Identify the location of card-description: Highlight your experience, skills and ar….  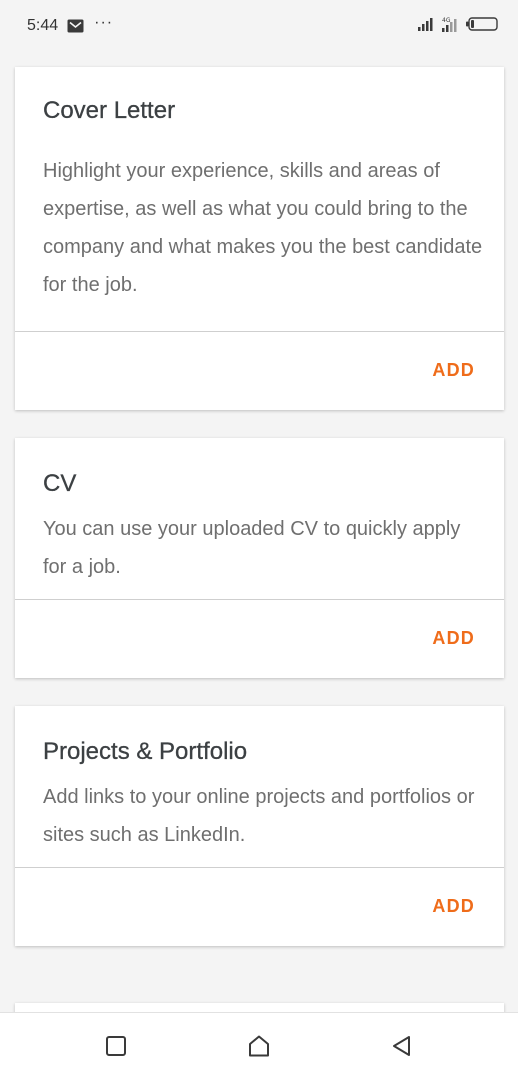
(263, 228).